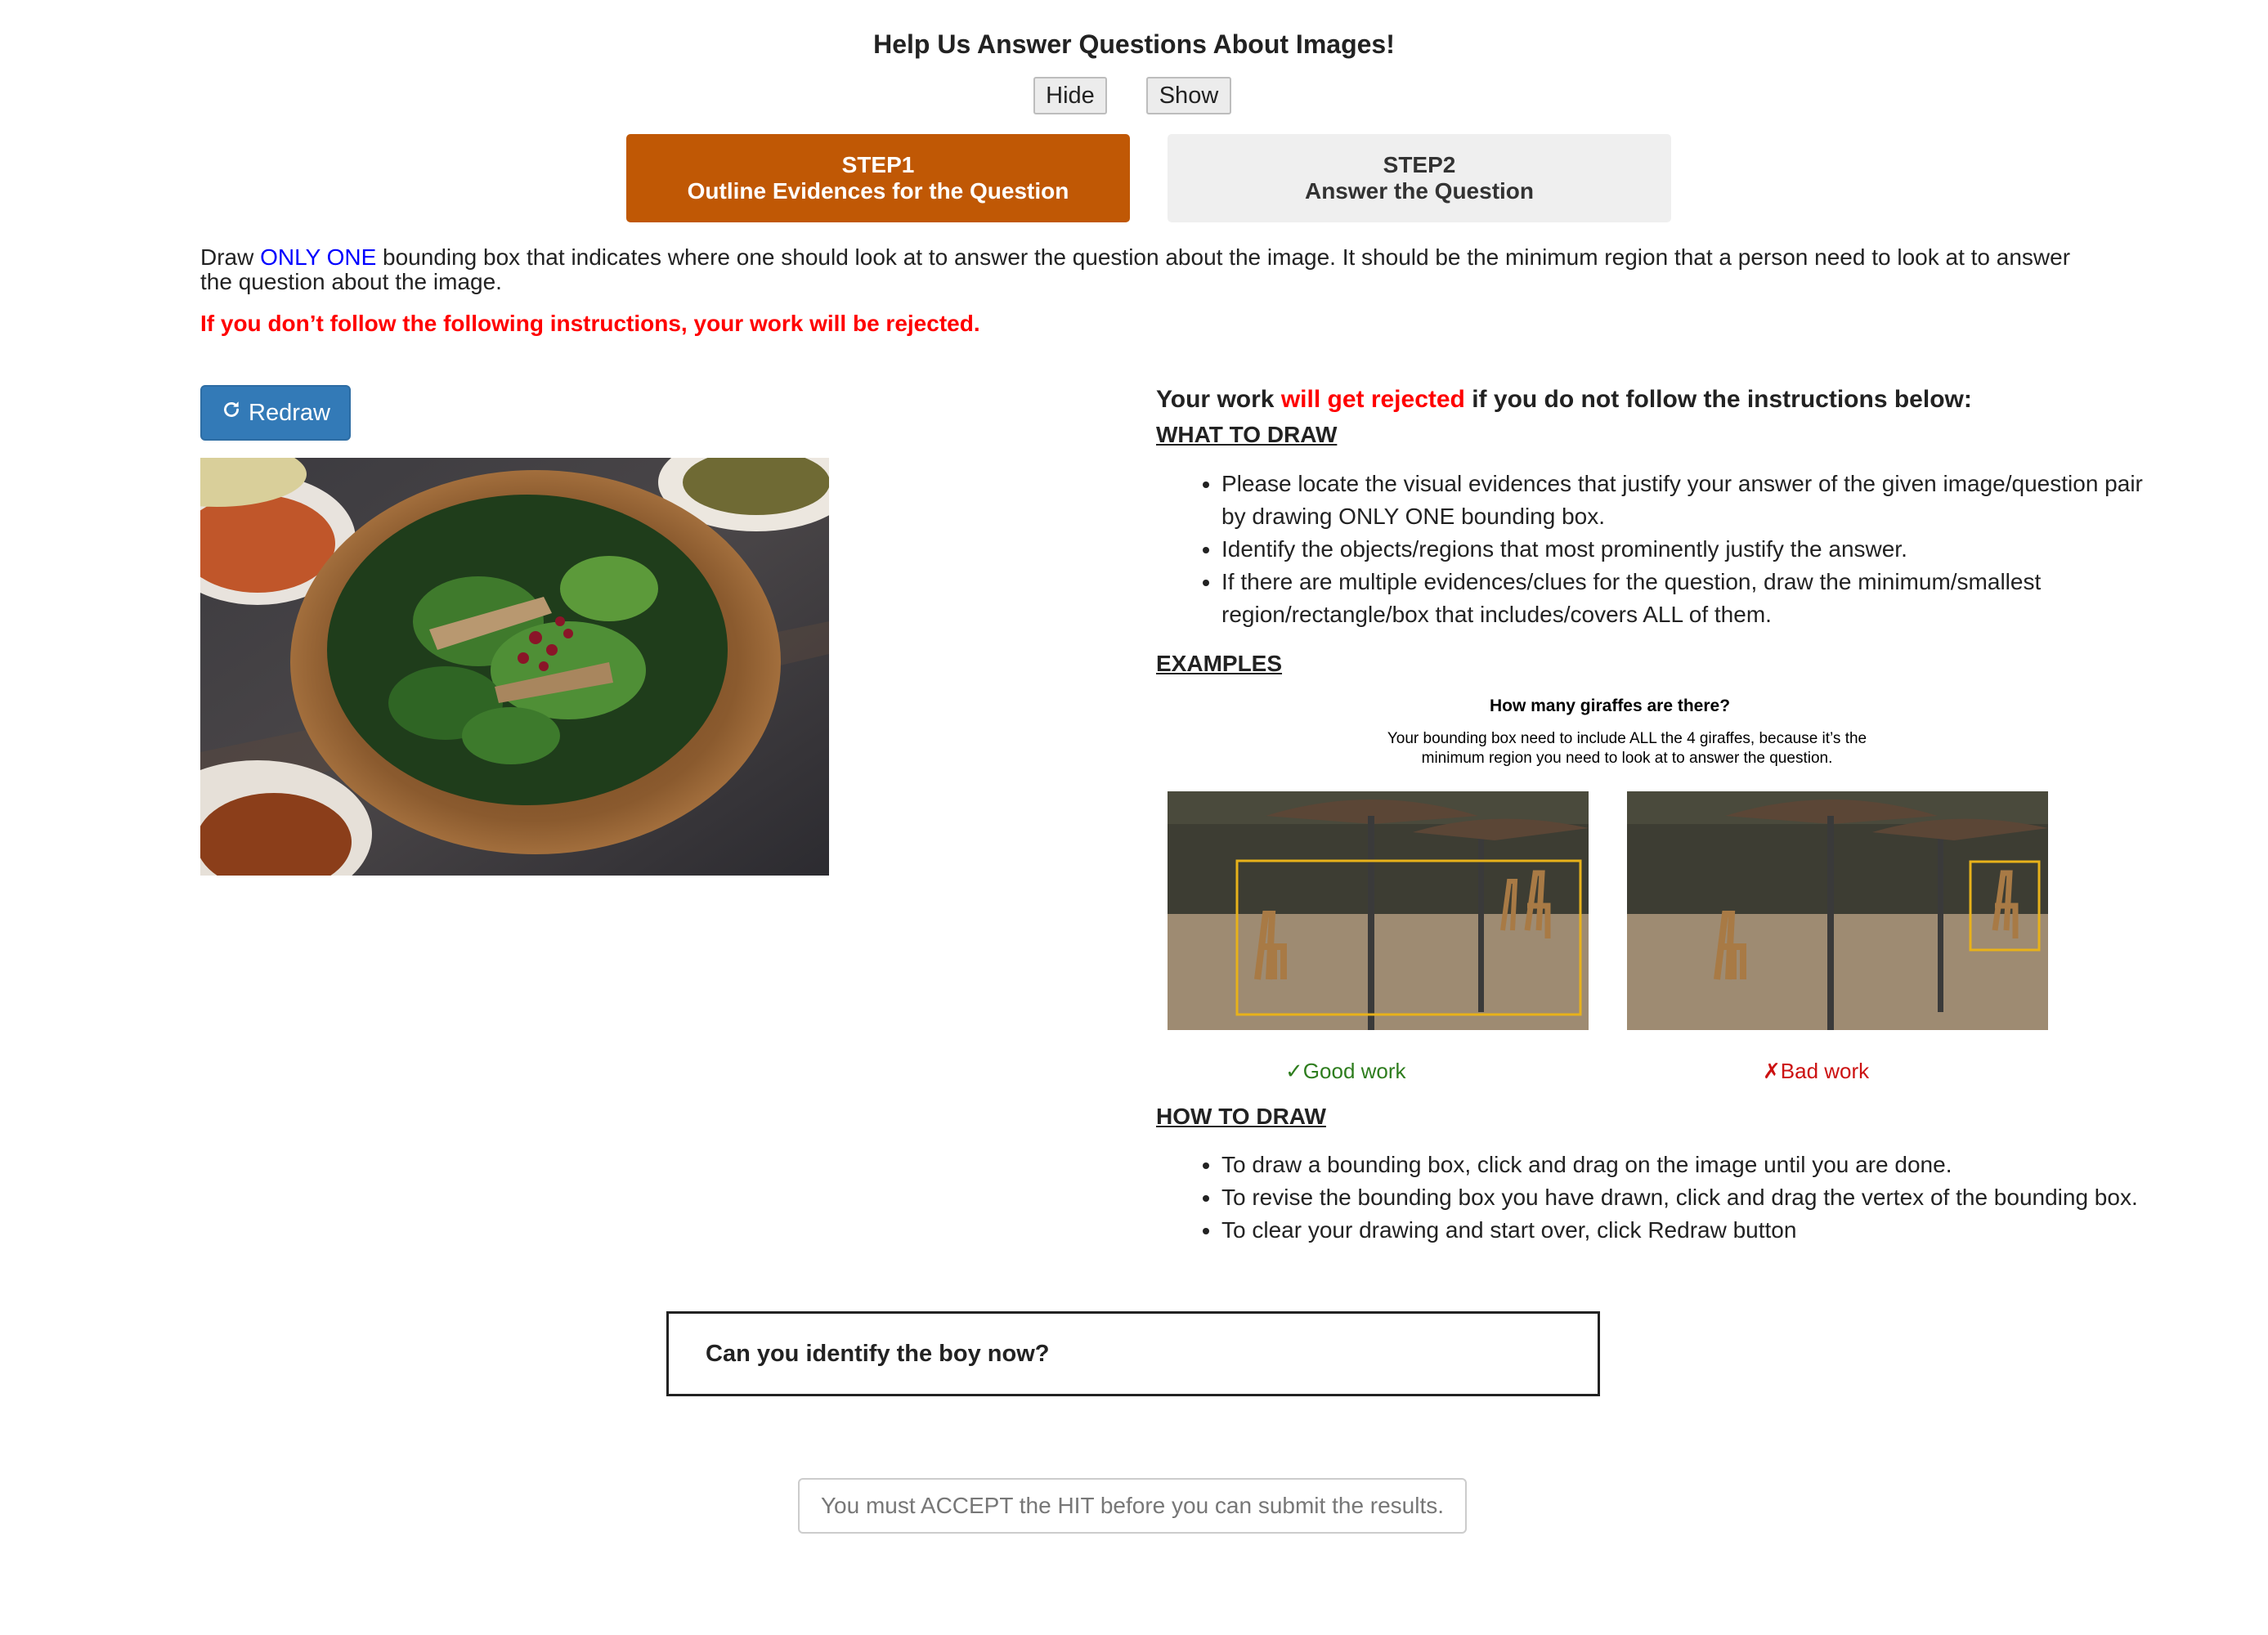 The image size is (2268, 1635). Describe the element at coordinates (1134, 44) in the screenshot. I see `page-title: Help Us Answer Questions About Images!` at that location.